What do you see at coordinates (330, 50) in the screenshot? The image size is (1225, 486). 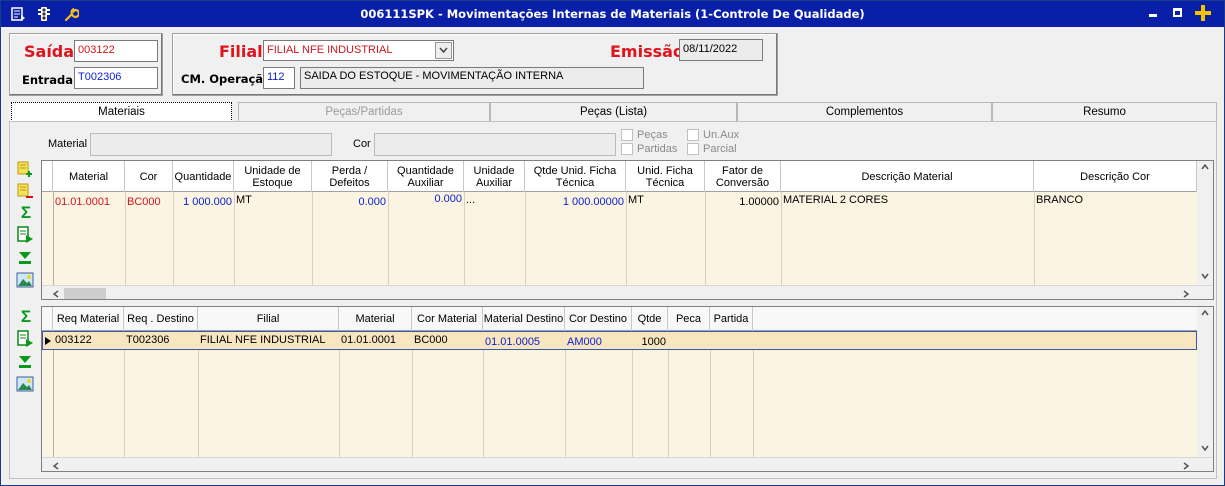 I see `filial-select-value: FILIAL NFE INDUSTRIAL` at bounding box center [330, 50].